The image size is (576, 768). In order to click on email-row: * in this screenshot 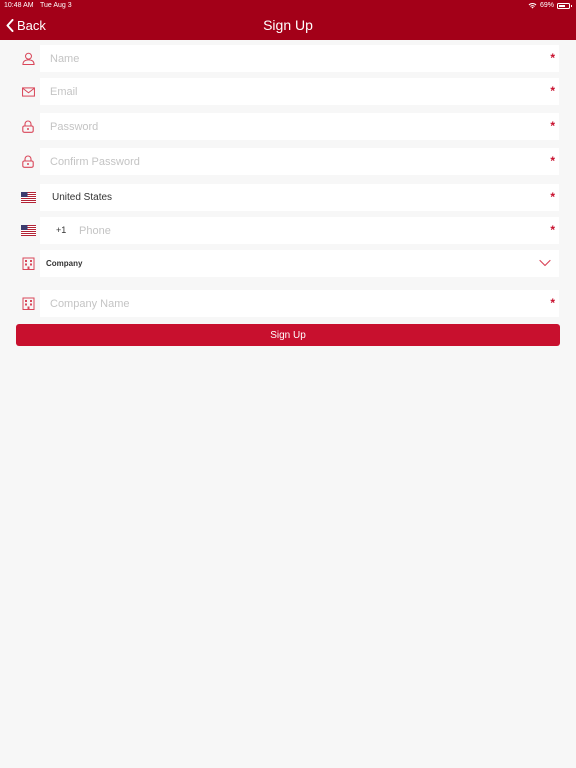, I will do `click(287, 91)`.